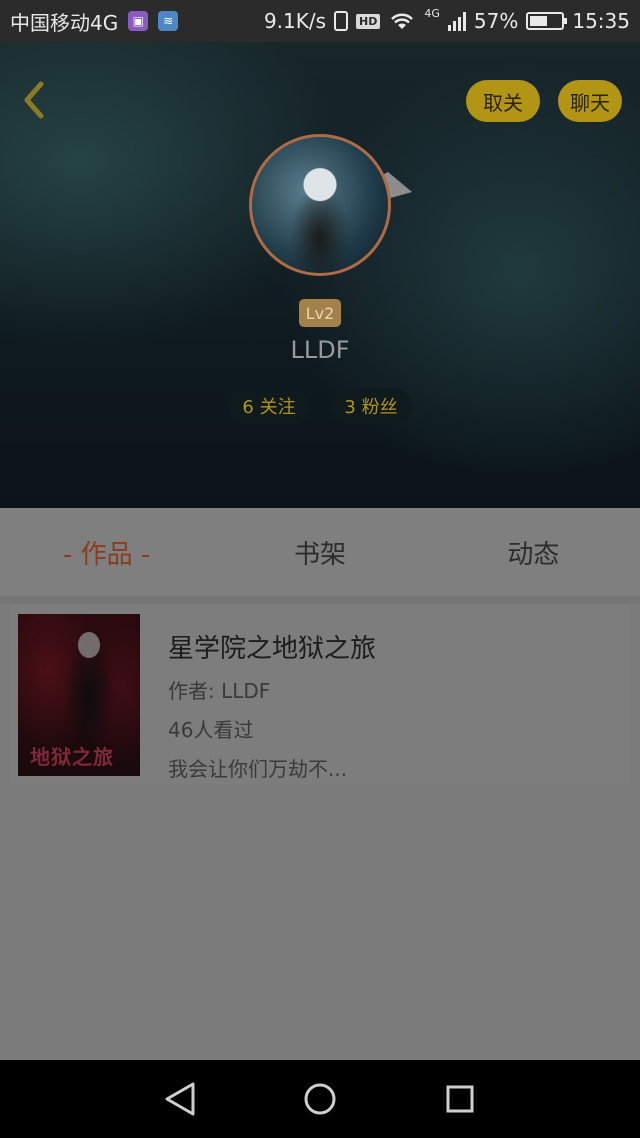  Describe the element at coordinates (320, 313) in the screenshot. I see `level-badge: Lv2` at that location.